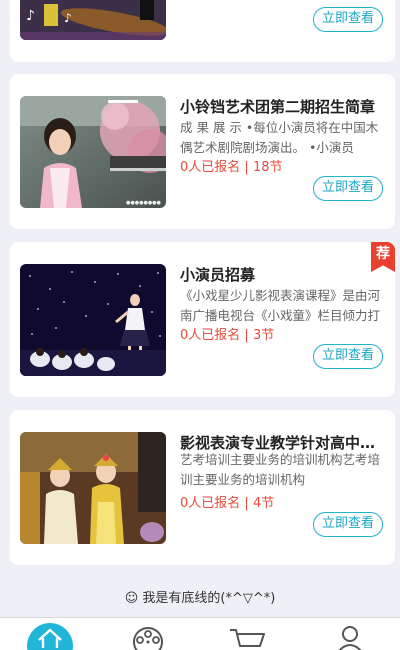 The image size is (400, 650). Describe the element at coordinates (279, 137) in the screenshot. I see `course-description: 成 果 展 示 •每位小演员将在中国木偶艺术剧院剧场演出。 •小演员` at that location.